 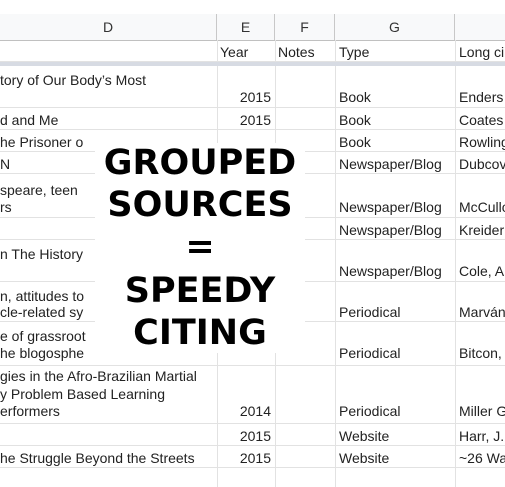 What do you see at coordinates (482, 411) in the screenshot?
I see `cell-citation: Miller G` at bounding box center [482, 411].